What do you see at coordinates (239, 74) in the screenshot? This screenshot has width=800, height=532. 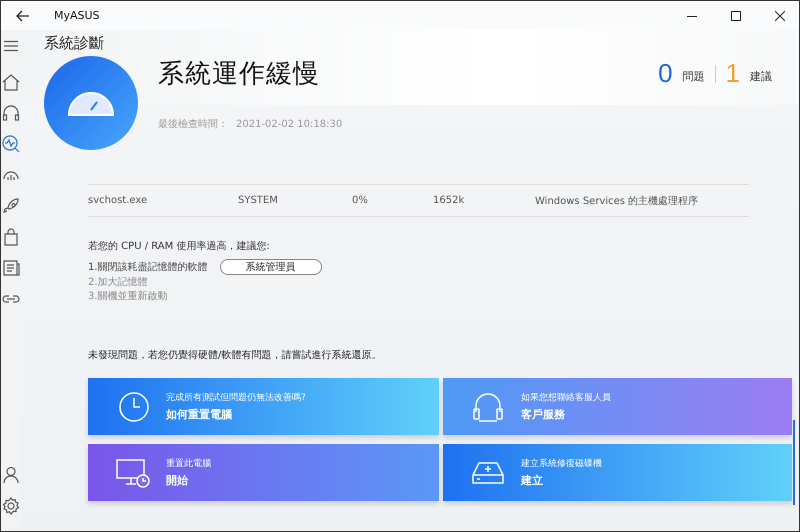 I see `status-title: 系統運作緩慢` at bounding box center [239, 74].